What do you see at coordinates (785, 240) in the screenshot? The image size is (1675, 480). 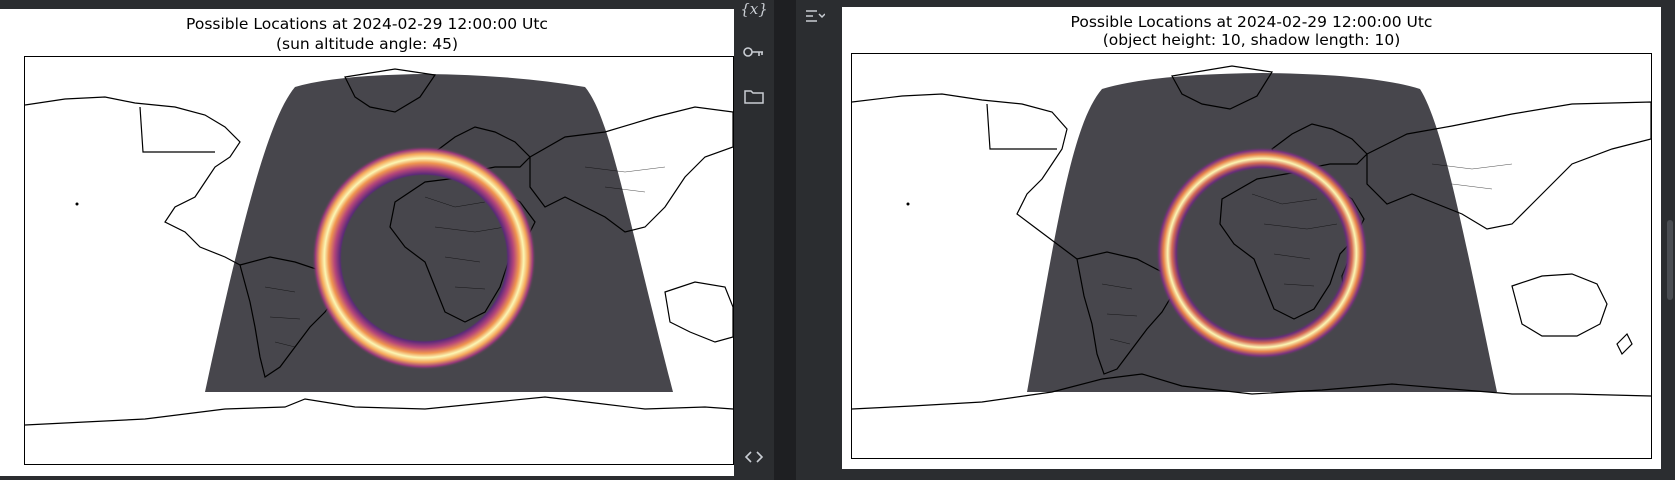 I see `panel-divider` at bounding box center [785, 240].